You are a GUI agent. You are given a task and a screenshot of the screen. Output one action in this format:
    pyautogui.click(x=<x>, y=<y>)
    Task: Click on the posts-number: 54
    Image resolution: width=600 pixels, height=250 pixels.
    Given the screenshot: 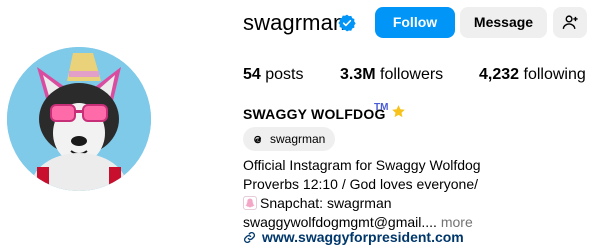 What is the action you would take?
    pyautogui.click(x=252, y=74)
    